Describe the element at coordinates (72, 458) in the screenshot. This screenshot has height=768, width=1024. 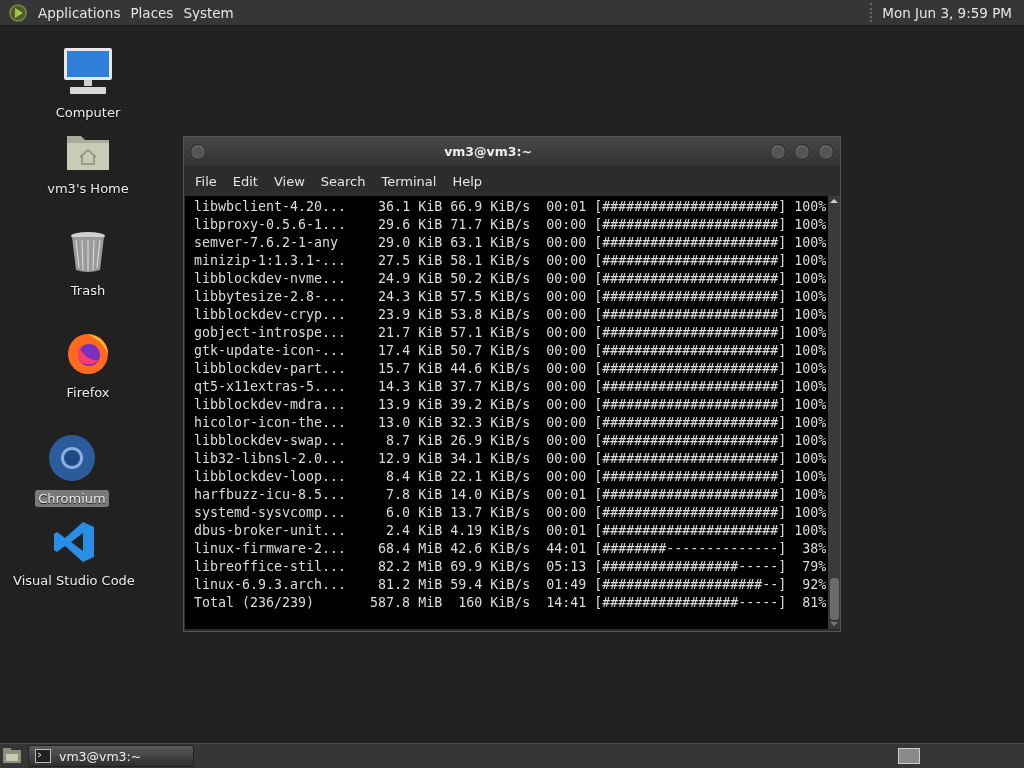
I see `chromium-icon` at that location.